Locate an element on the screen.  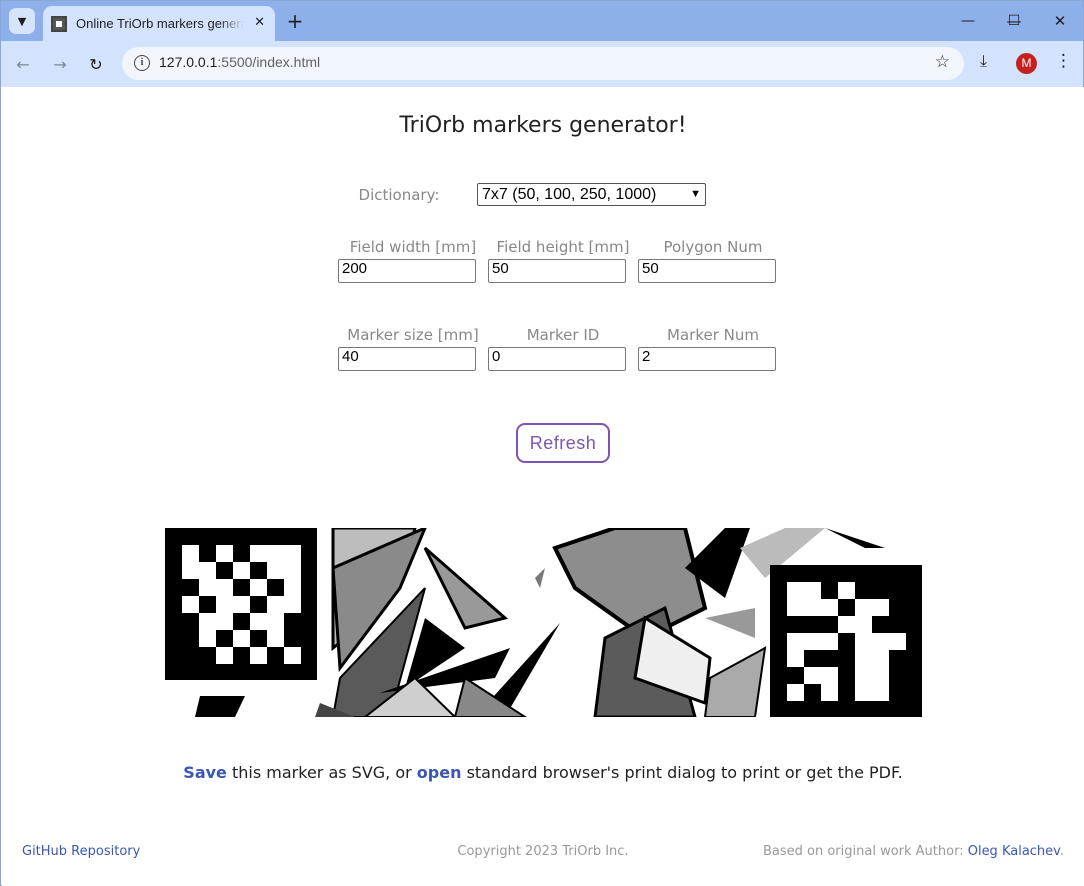
bookmark-star-icon: ☆ is located at coordinates (942, 62).